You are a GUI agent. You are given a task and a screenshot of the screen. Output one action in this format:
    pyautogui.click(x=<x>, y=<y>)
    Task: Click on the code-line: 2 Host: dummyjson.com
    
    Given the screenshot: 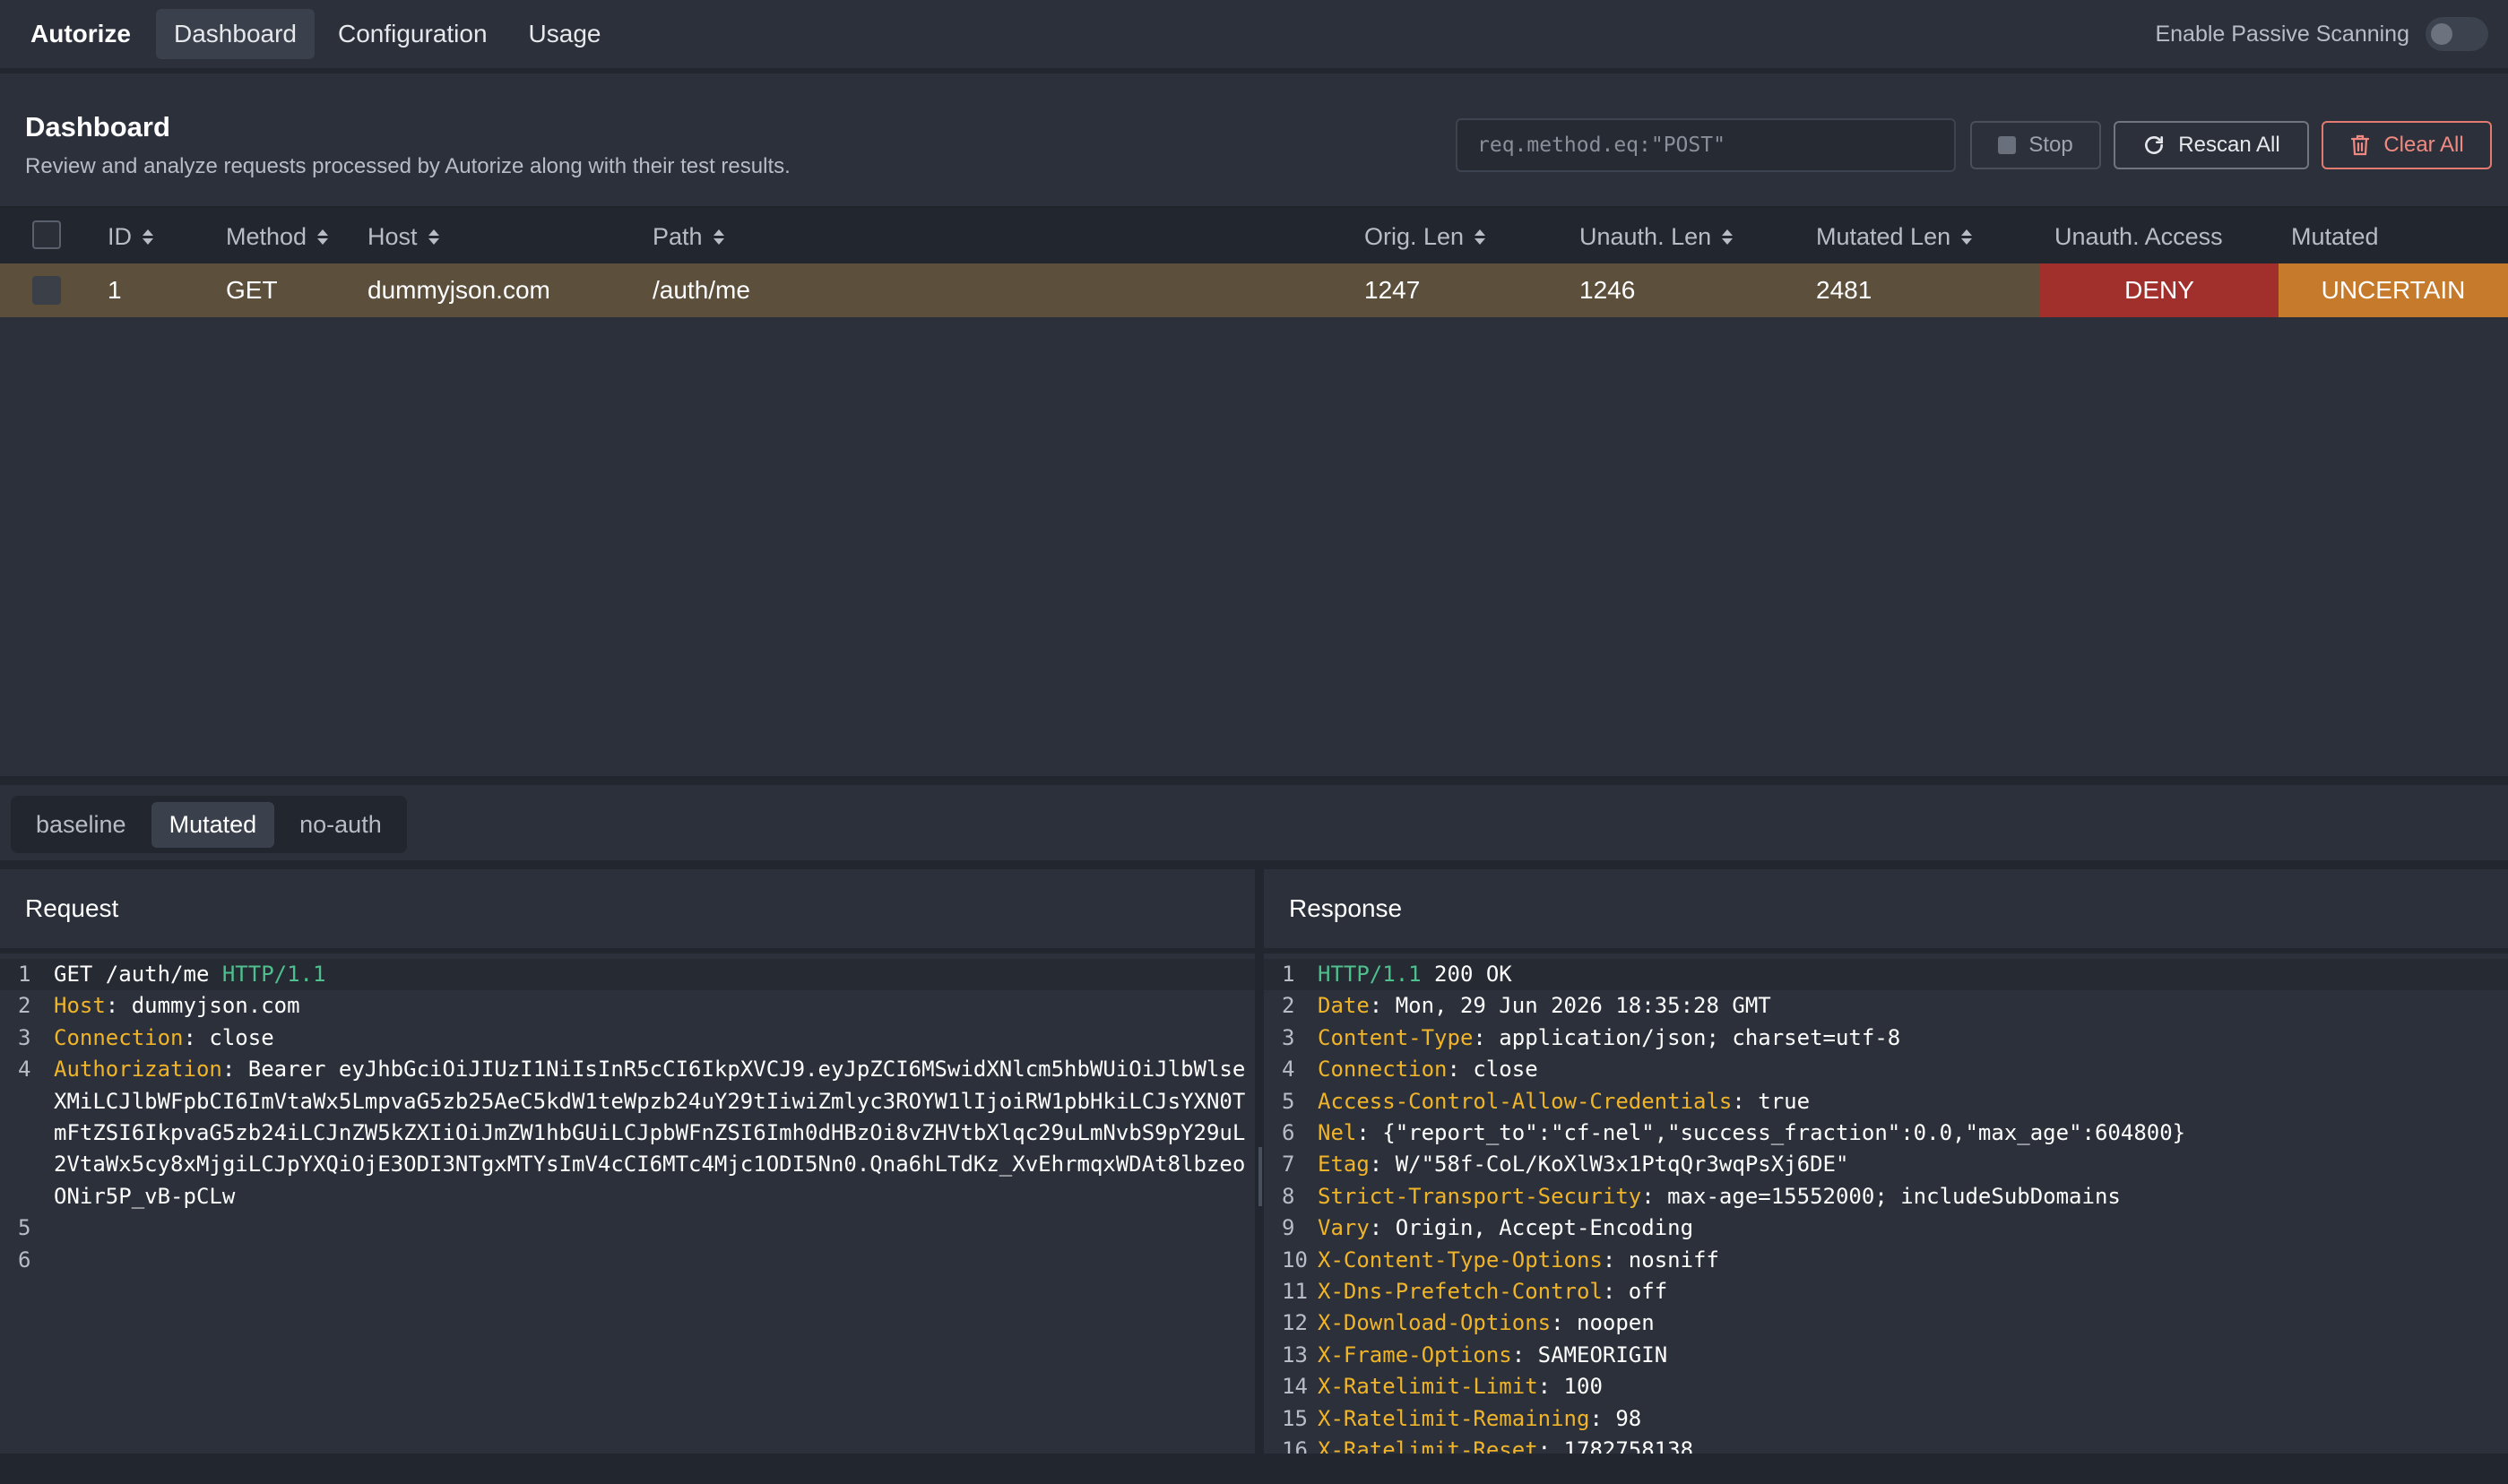 What is the action you would take?
    pyautogui.click(x=627, y=1006)
    